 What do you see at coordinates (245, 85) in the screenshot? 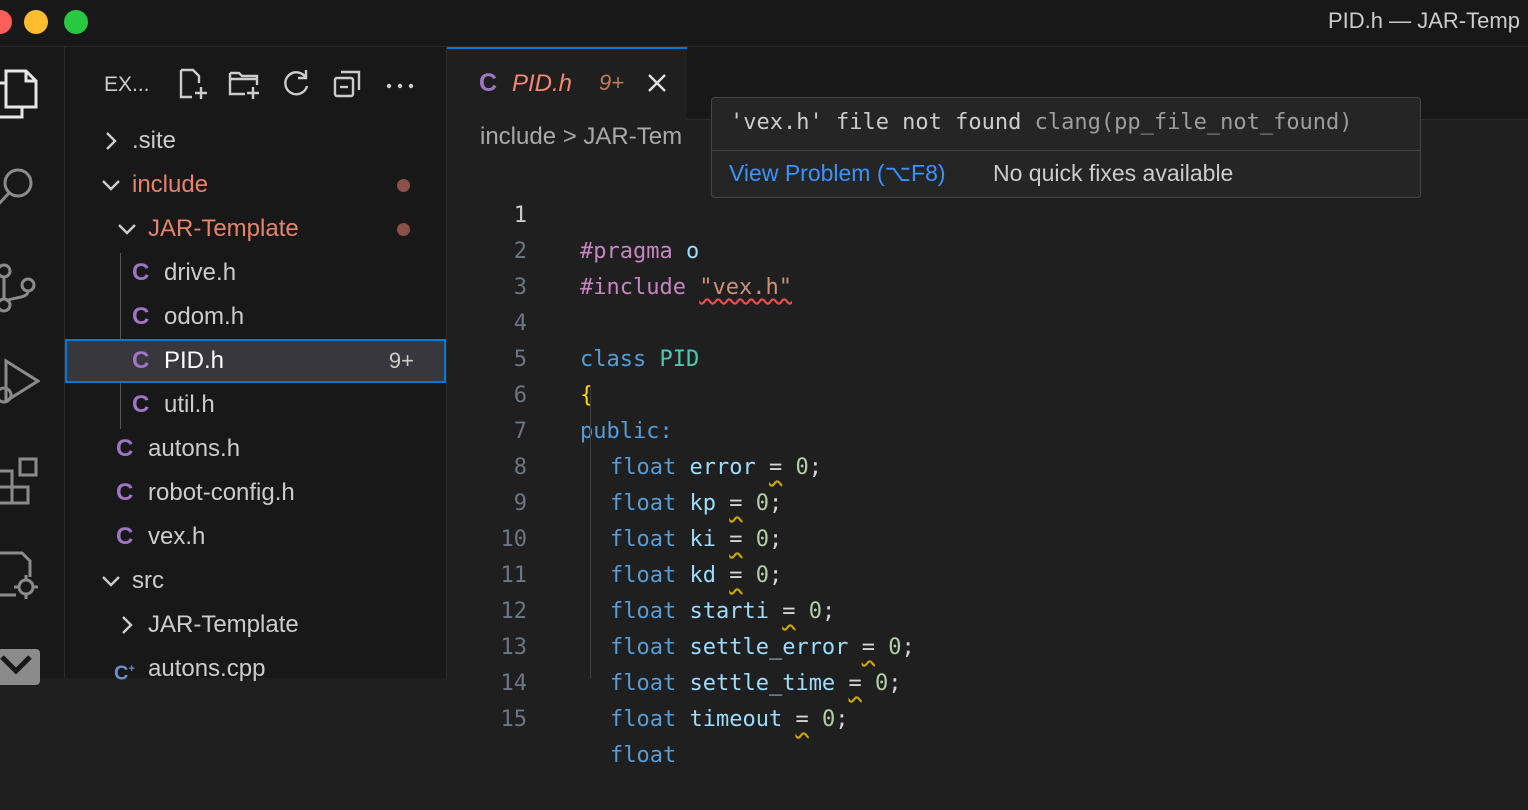
I see `new-folder-icon` at bounding box center [245, 85].